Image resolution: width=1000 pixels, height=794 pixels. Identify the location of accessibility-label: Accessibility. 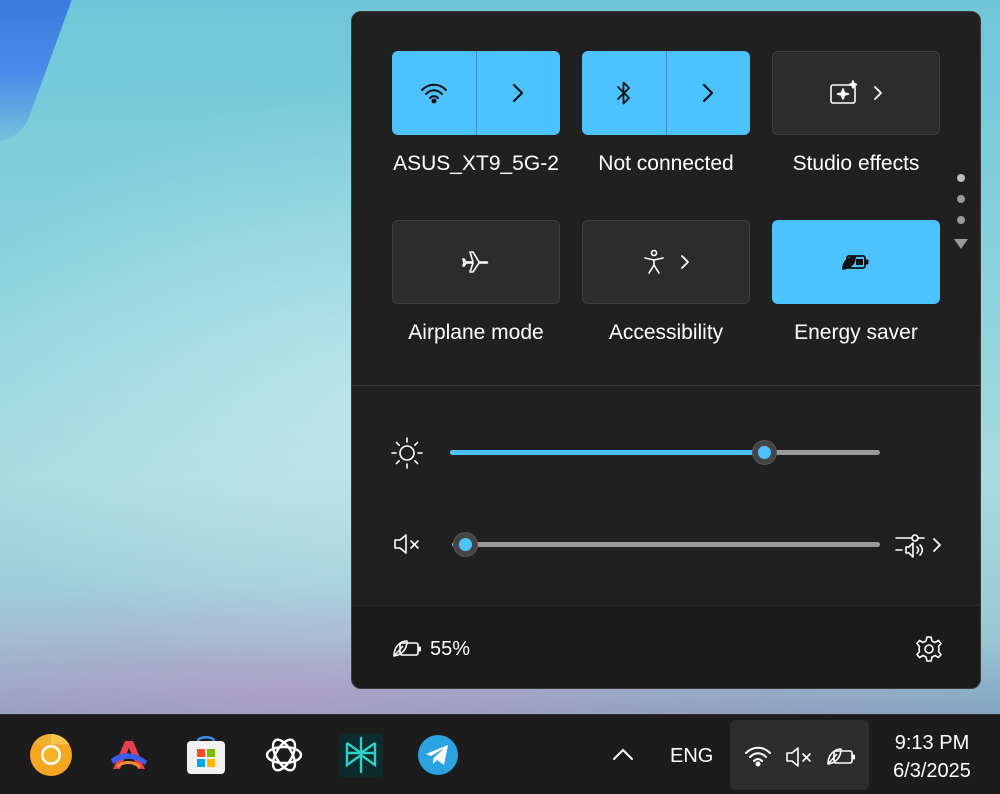
(666, 332).